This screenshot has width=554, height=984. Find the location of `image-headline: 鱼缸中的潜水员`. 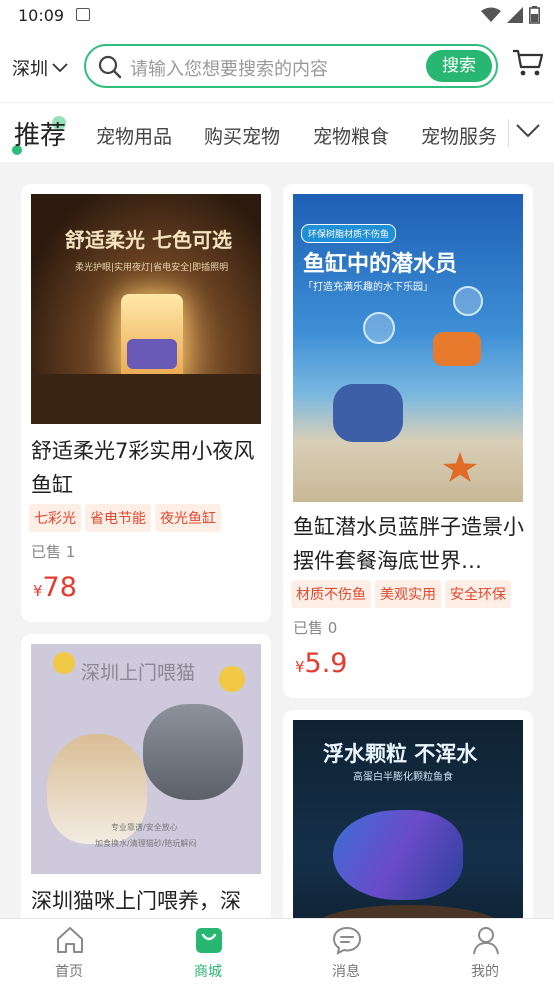

image-headline: 鱼缸中的潜水员 is located at coordinates (380, 264).